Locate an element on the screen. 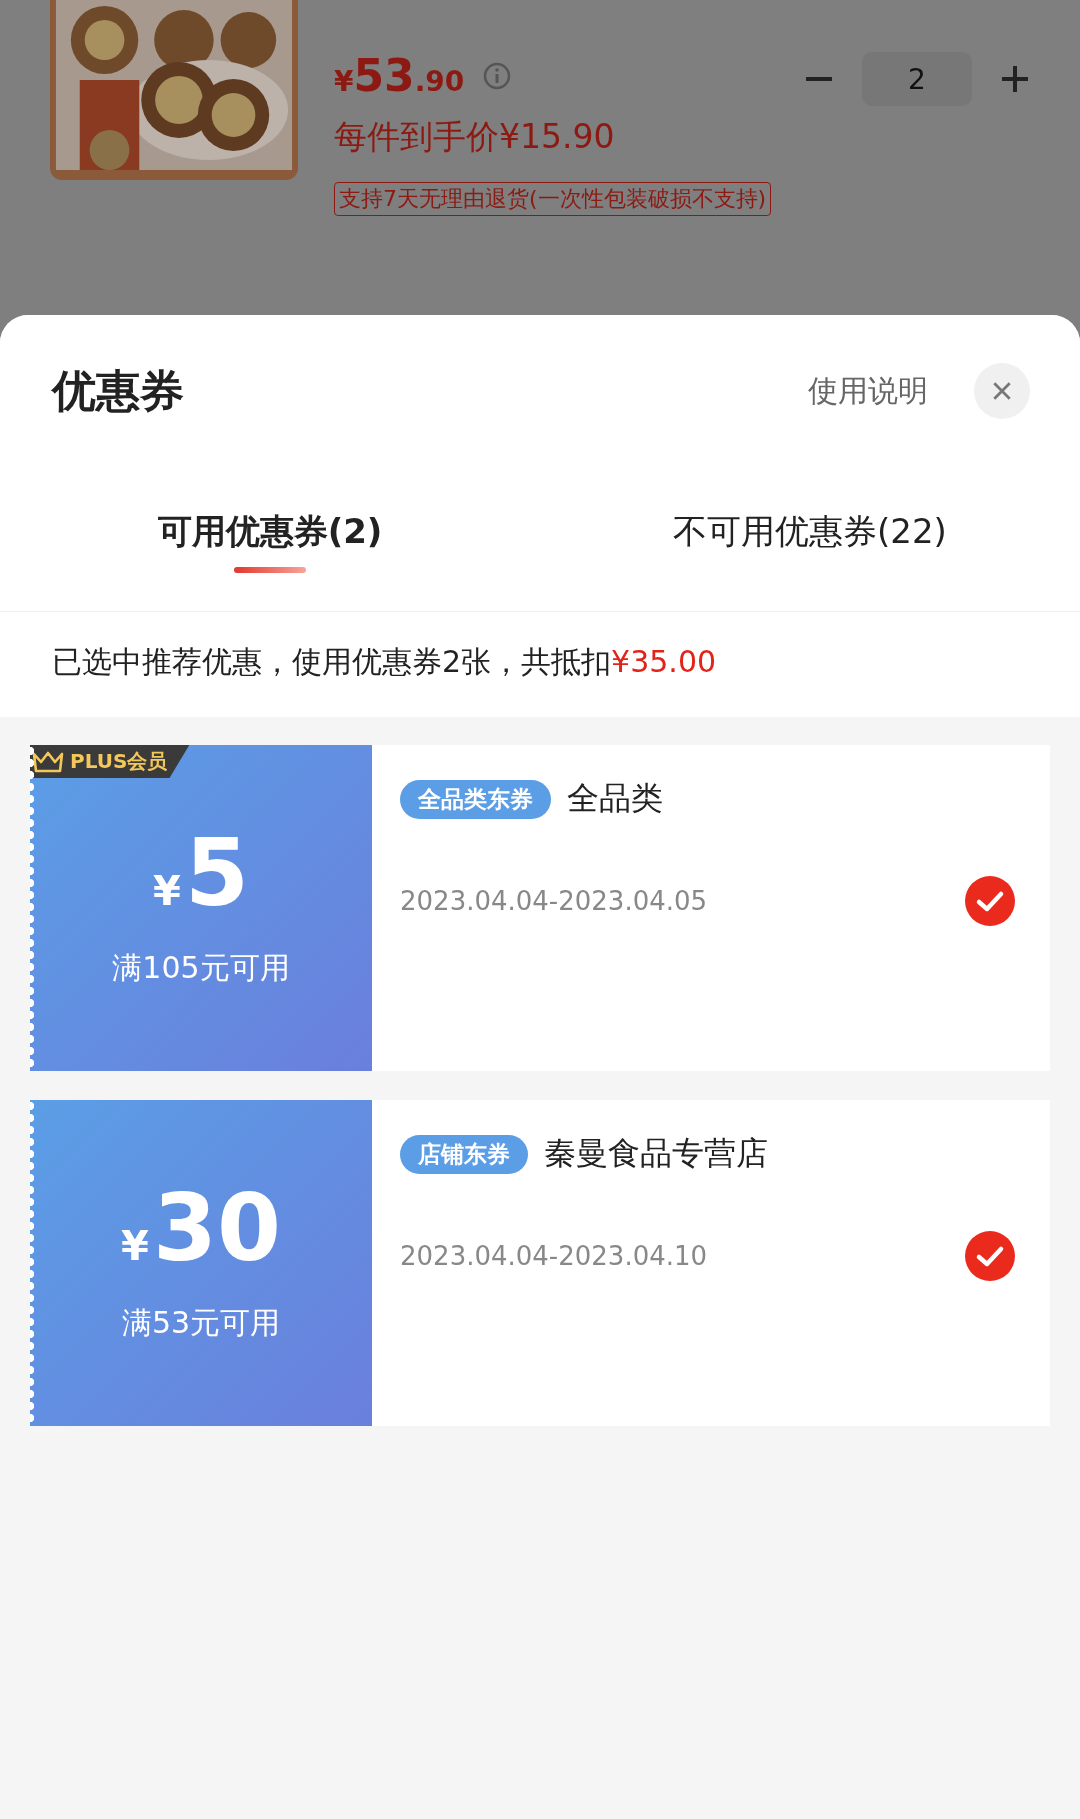 This screenshot has width=1080, height=1819. coupon-type-tag: 全品类东券 is located at coordinates (475, 799).